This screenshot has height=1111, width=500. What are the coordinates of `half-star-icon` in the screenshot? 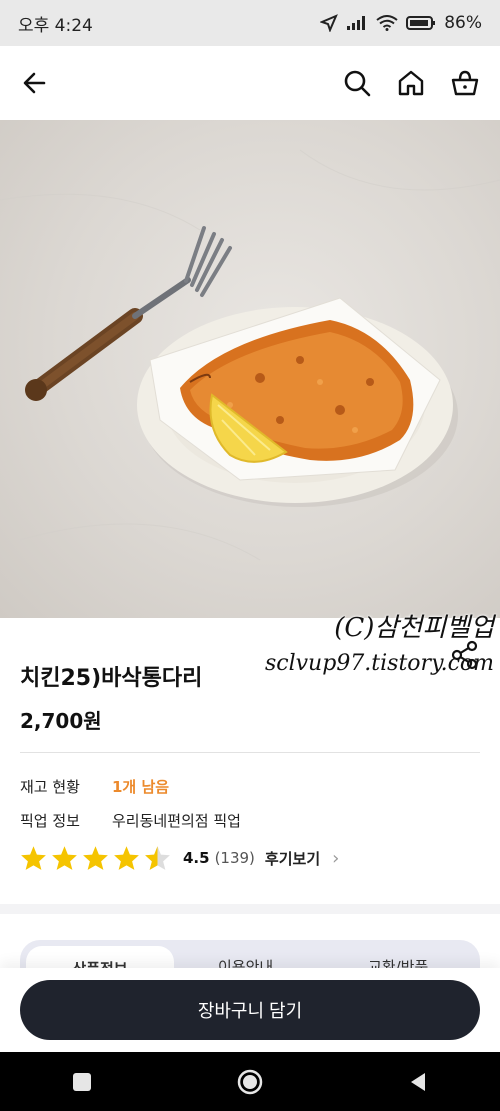 It's located at (157, 858).